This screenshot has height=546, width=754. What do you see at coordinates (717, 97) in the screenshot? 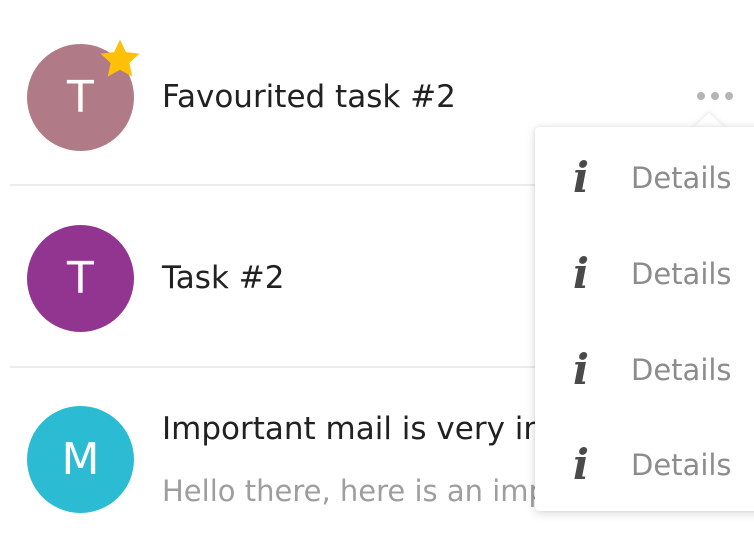
I see `more-options-icon` at bounding box center [717, 97].